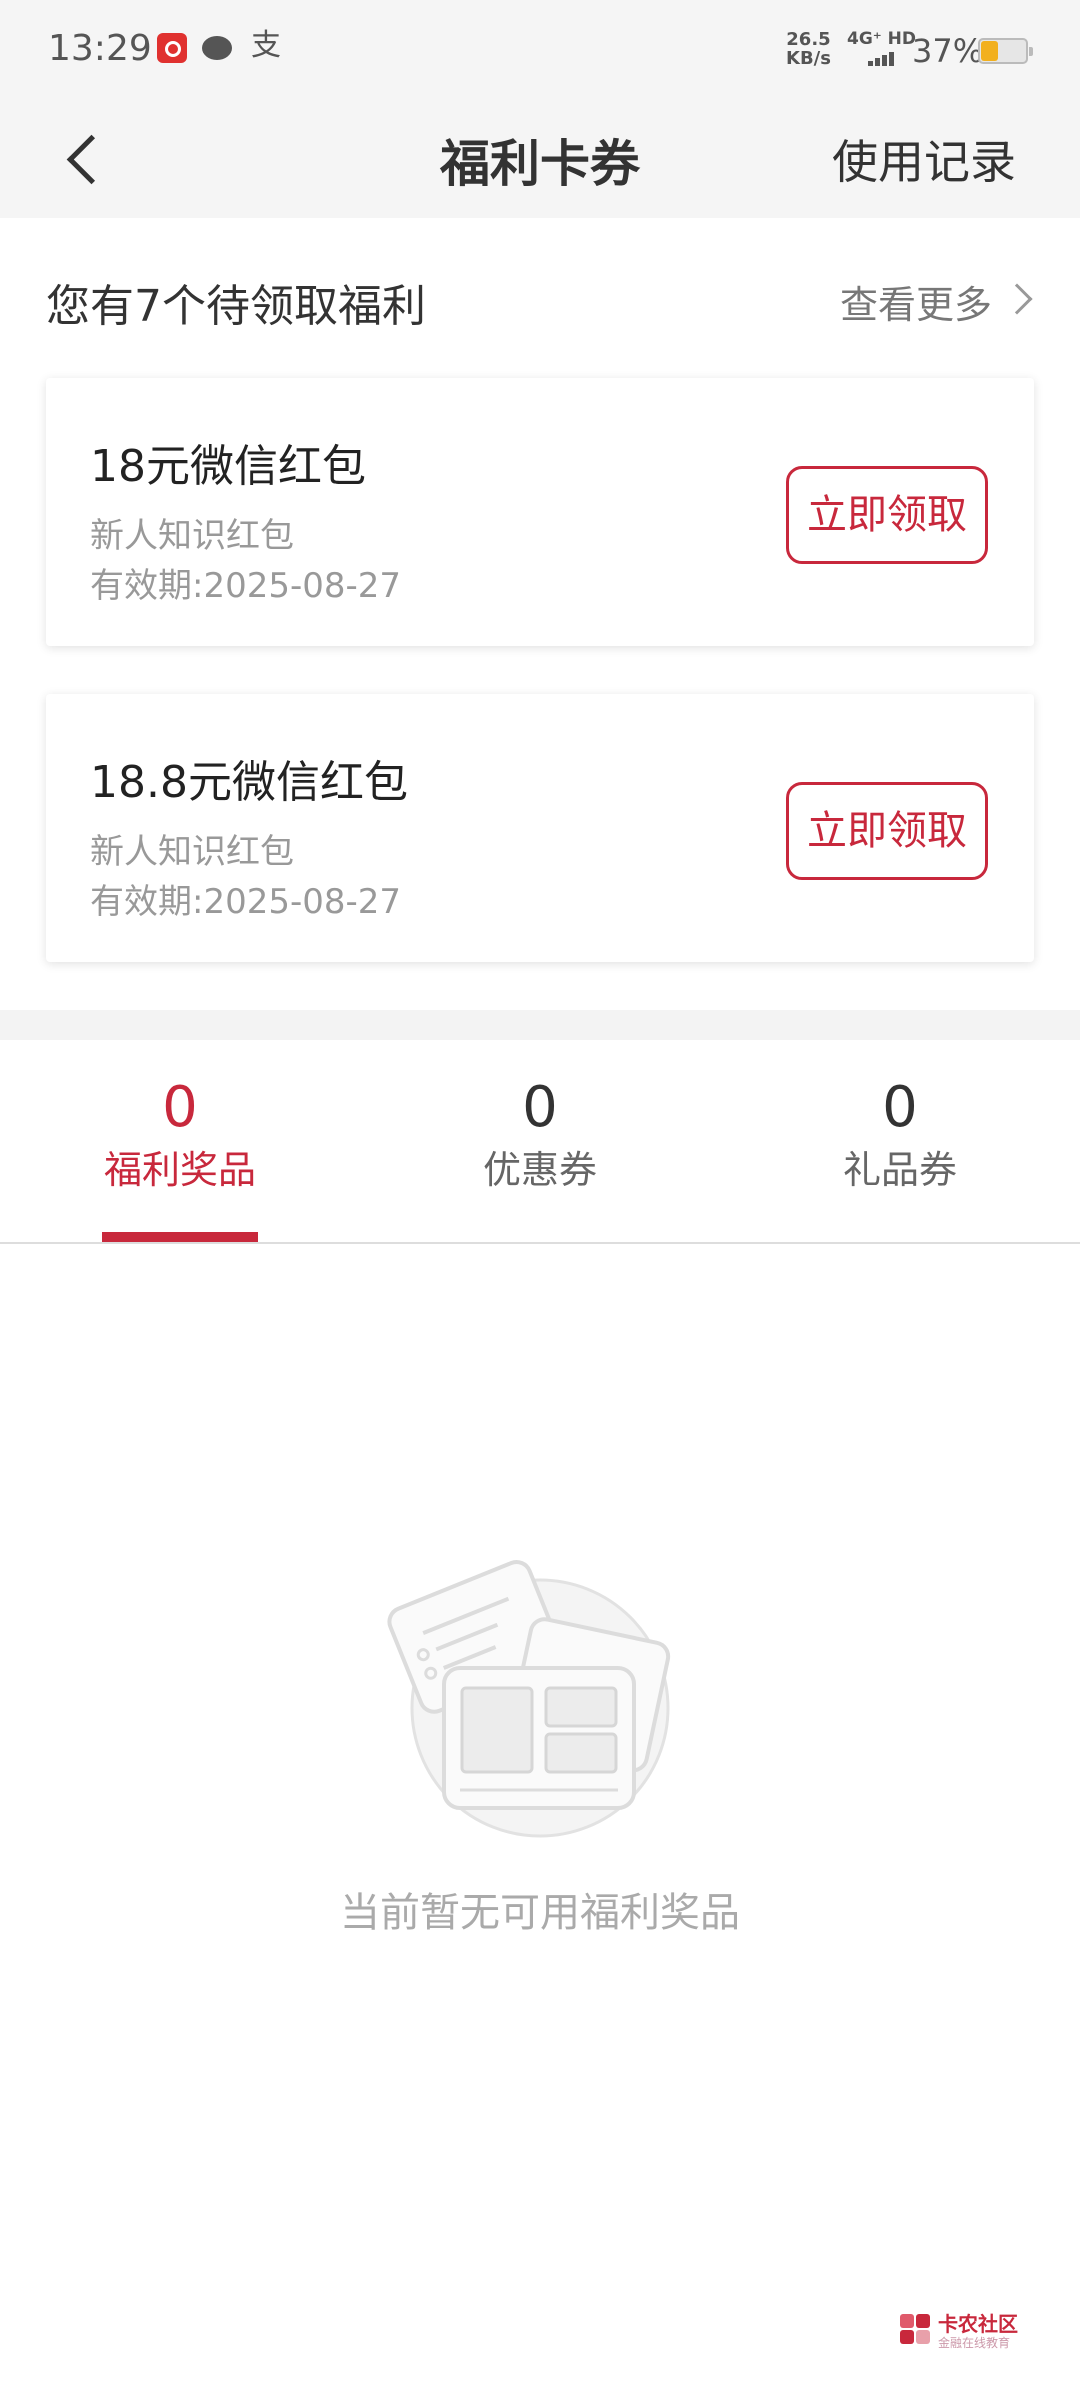  What do you see at coordinates (217, 48) in the screenshot?
I see `chat-icon` at bounding box center [217, 48].